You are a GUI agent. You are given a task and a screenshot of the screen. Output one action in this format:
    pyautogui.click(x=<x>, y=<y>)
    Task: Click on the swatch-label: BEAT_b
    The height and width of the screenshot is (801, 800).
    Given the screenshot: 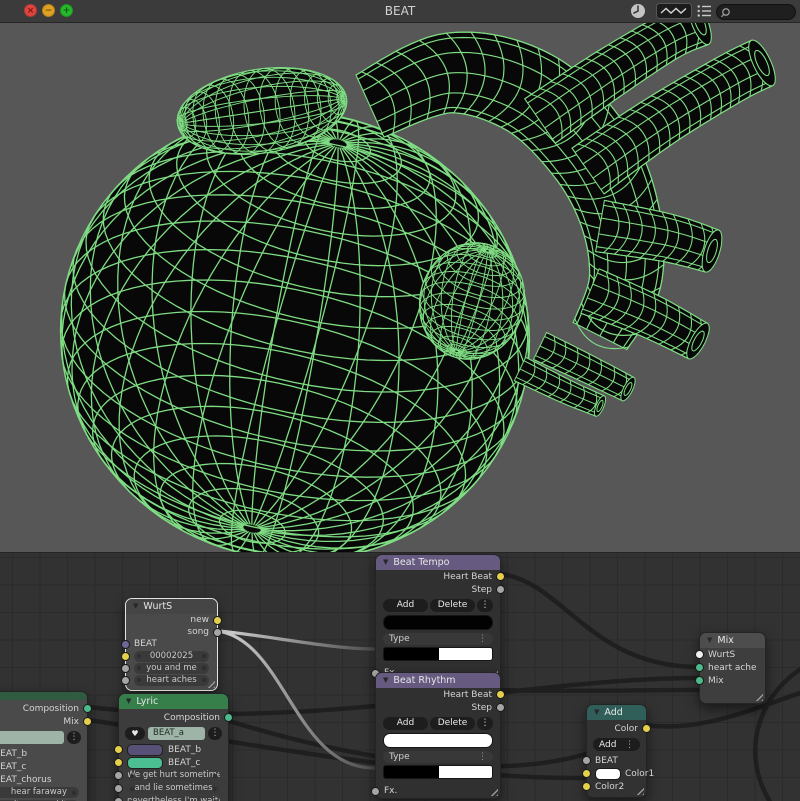 What is the action you would take?
    pyautogui.click(x=14, y=753)
    